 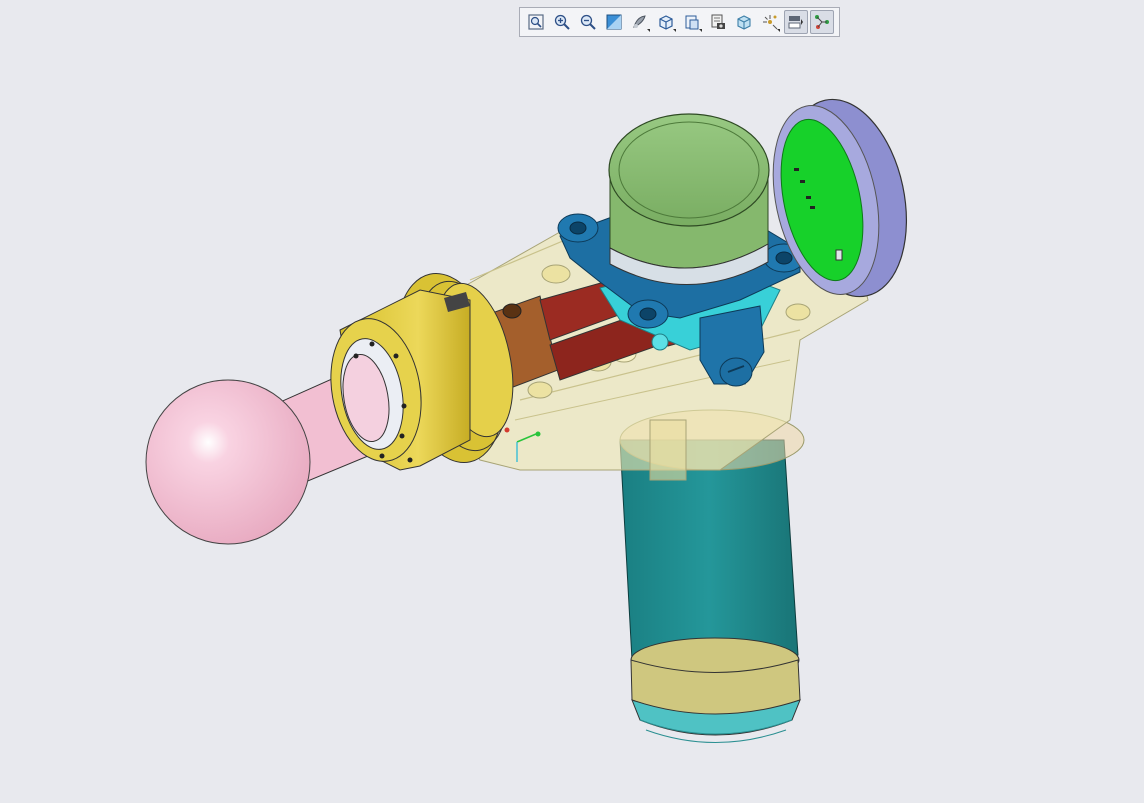 I want to click on capture-button, so click(x=718, y=22).